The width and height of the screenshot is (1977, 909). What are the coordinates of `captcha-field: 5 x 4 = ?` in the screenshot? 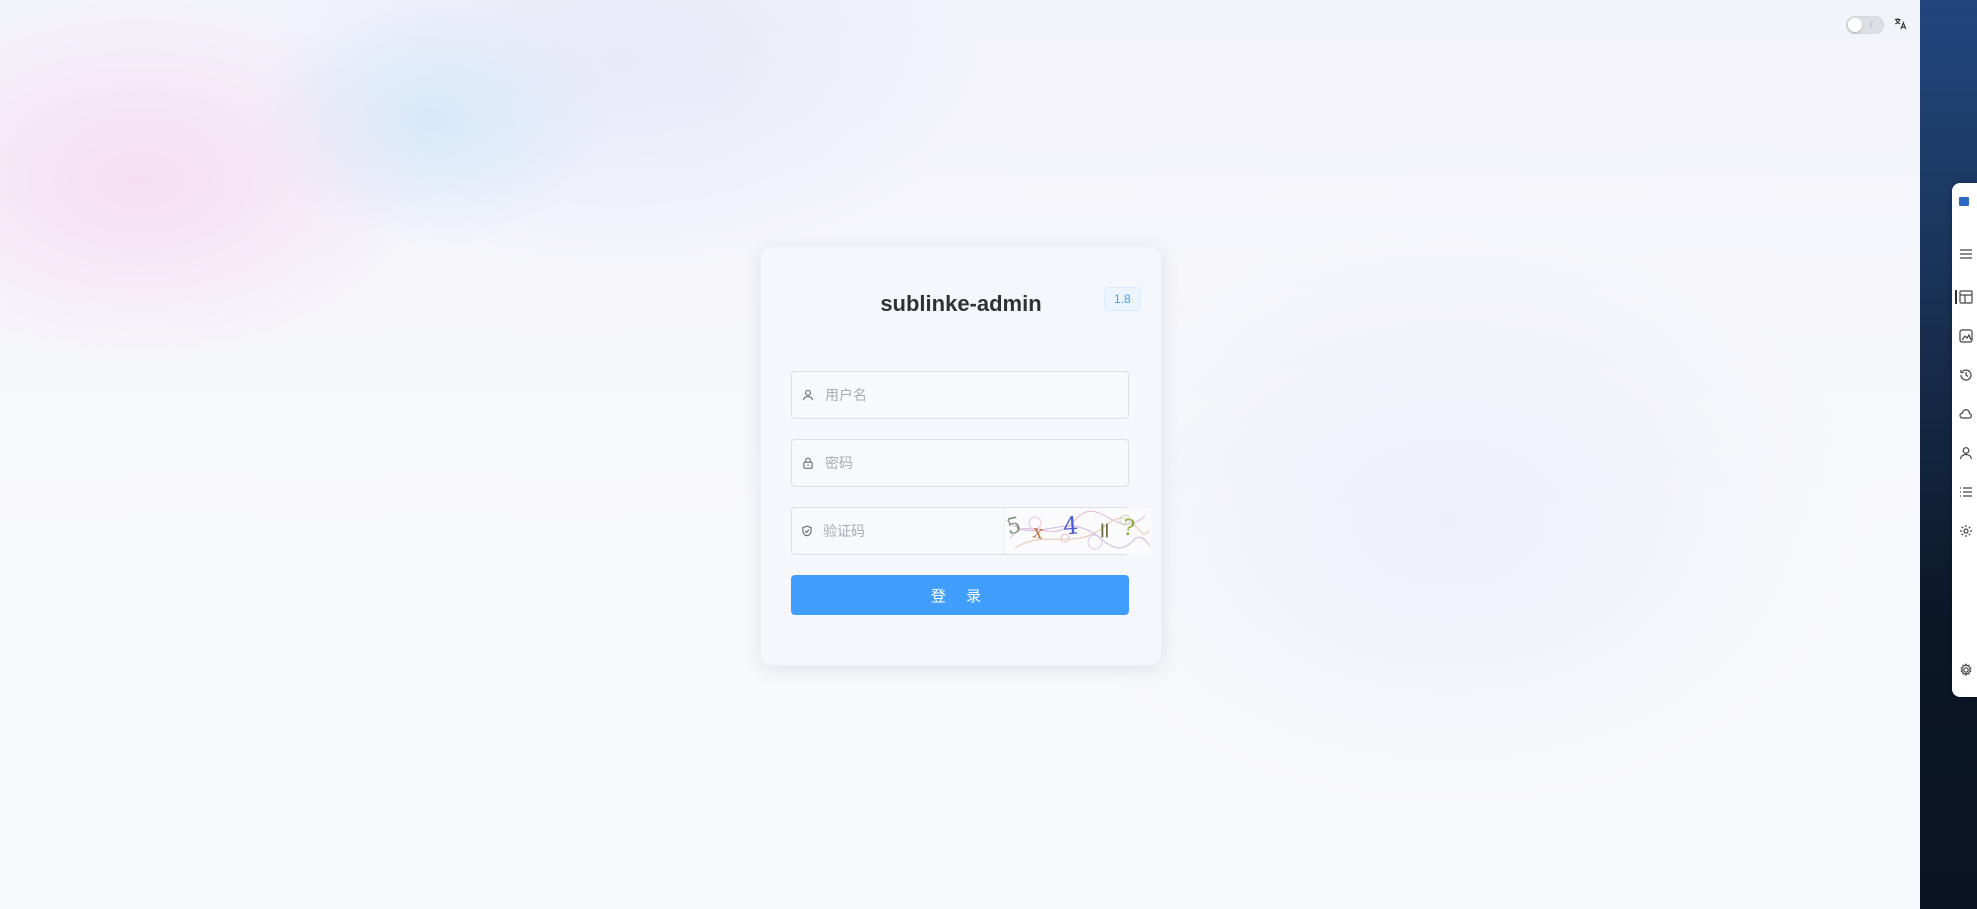 It's located at (971, 531).